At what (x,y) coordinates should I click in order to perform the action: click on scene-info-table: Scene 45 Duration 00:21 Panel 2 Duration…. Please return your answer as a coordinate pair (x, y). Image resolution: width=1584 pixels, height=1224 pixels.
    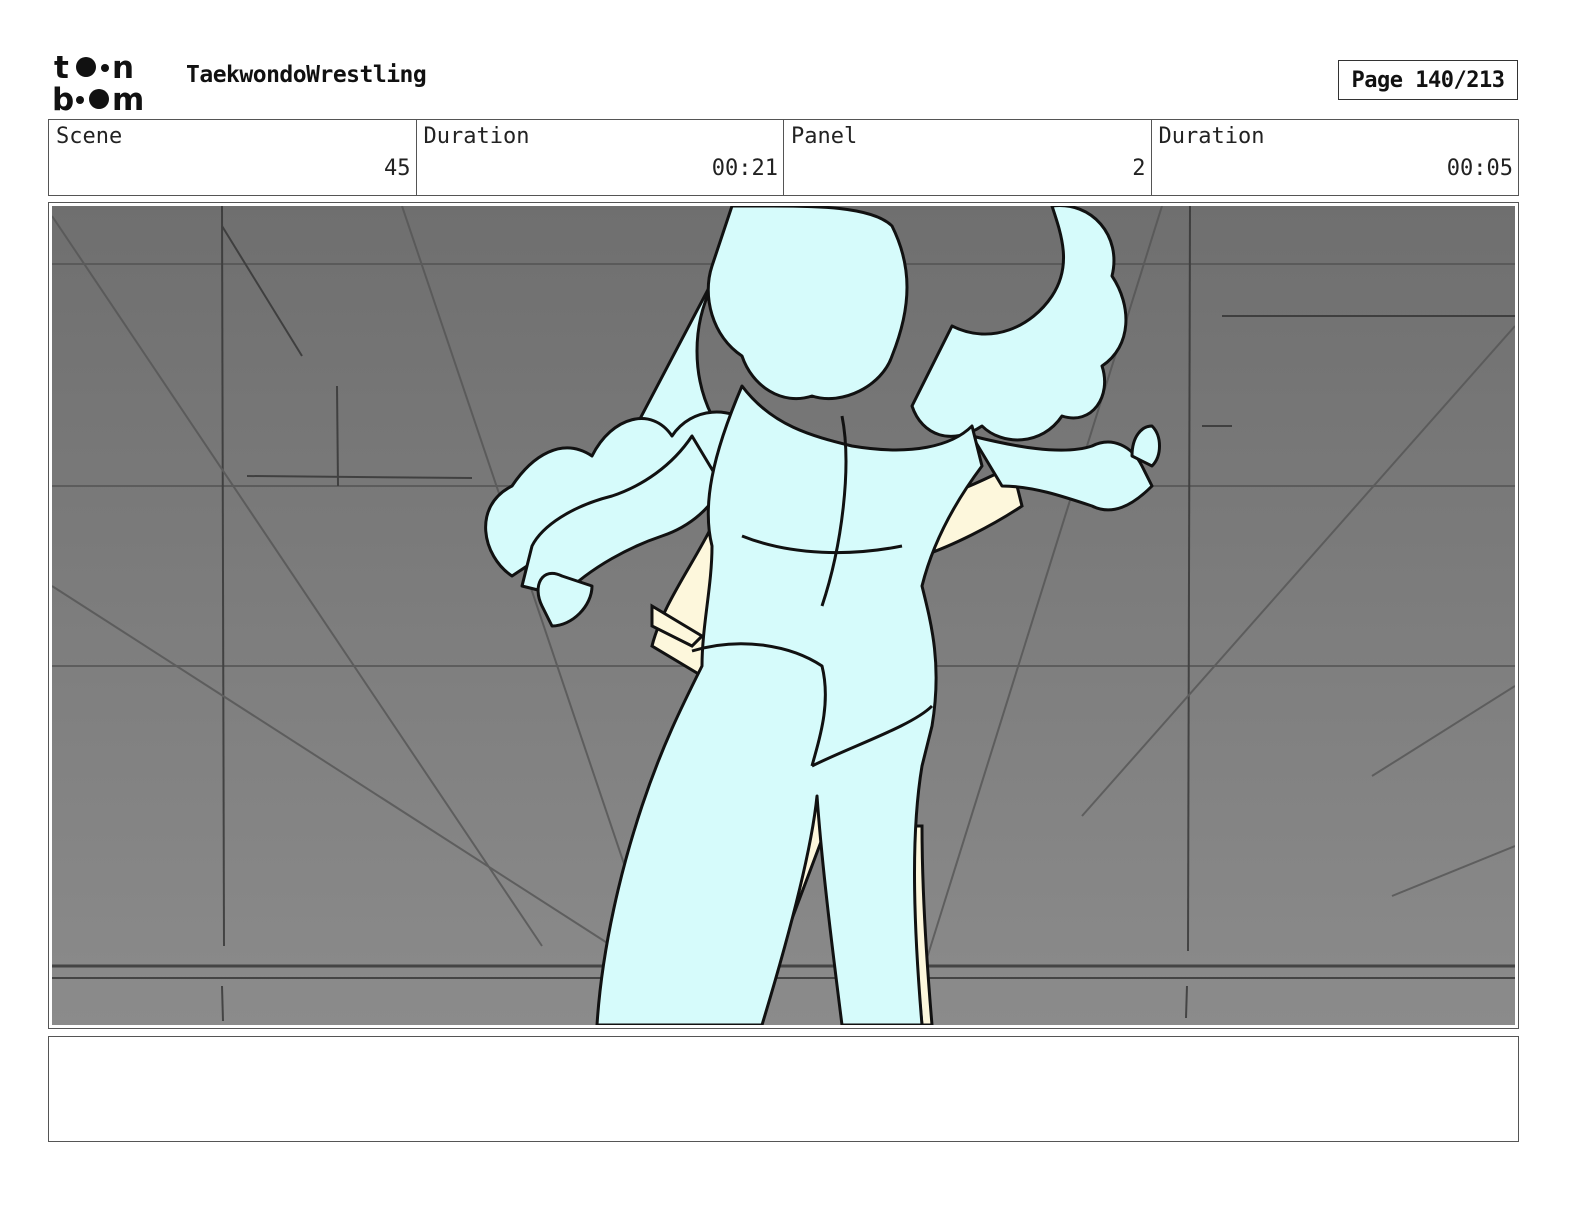
    Looking at the image, I should click on (783, 157).